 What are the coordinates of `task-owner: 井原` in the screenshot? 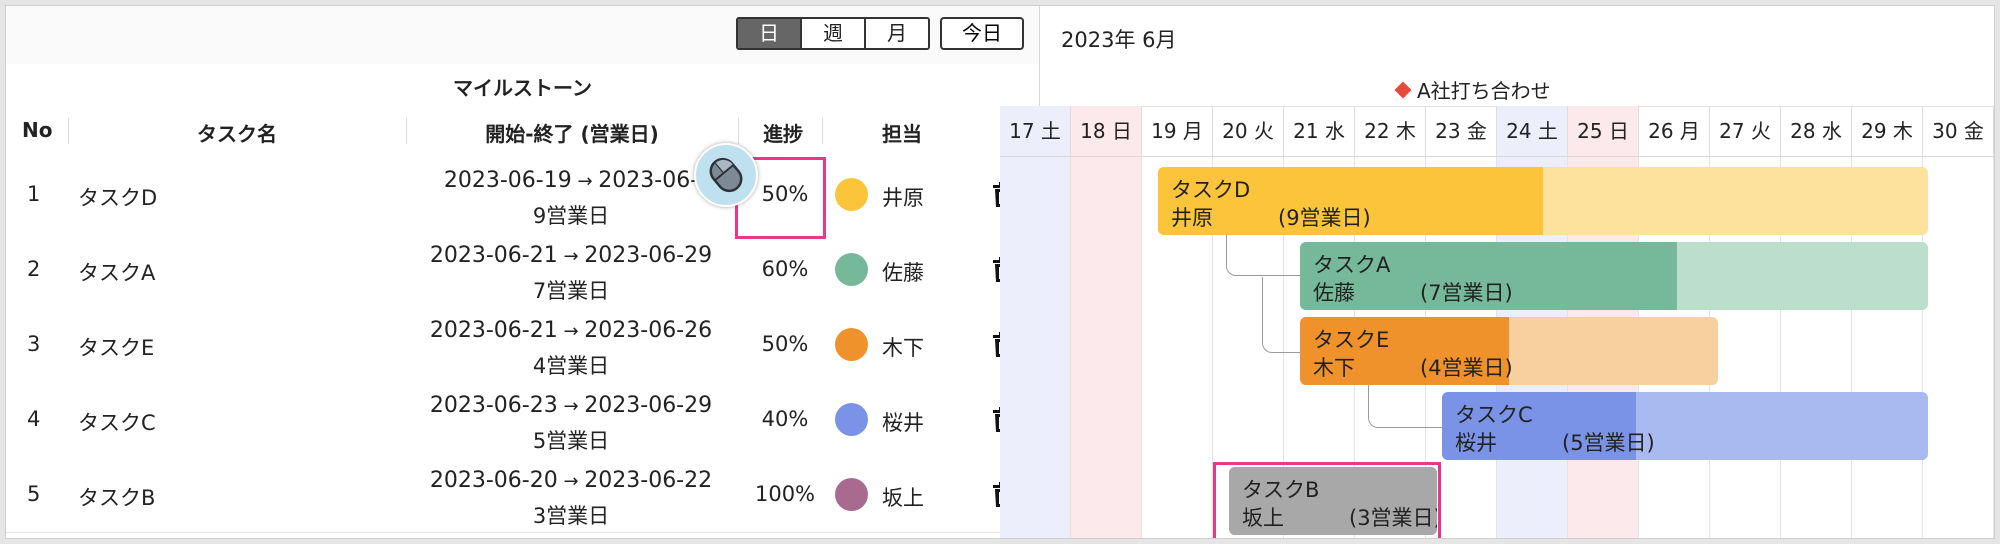 It's located at (903, 197).